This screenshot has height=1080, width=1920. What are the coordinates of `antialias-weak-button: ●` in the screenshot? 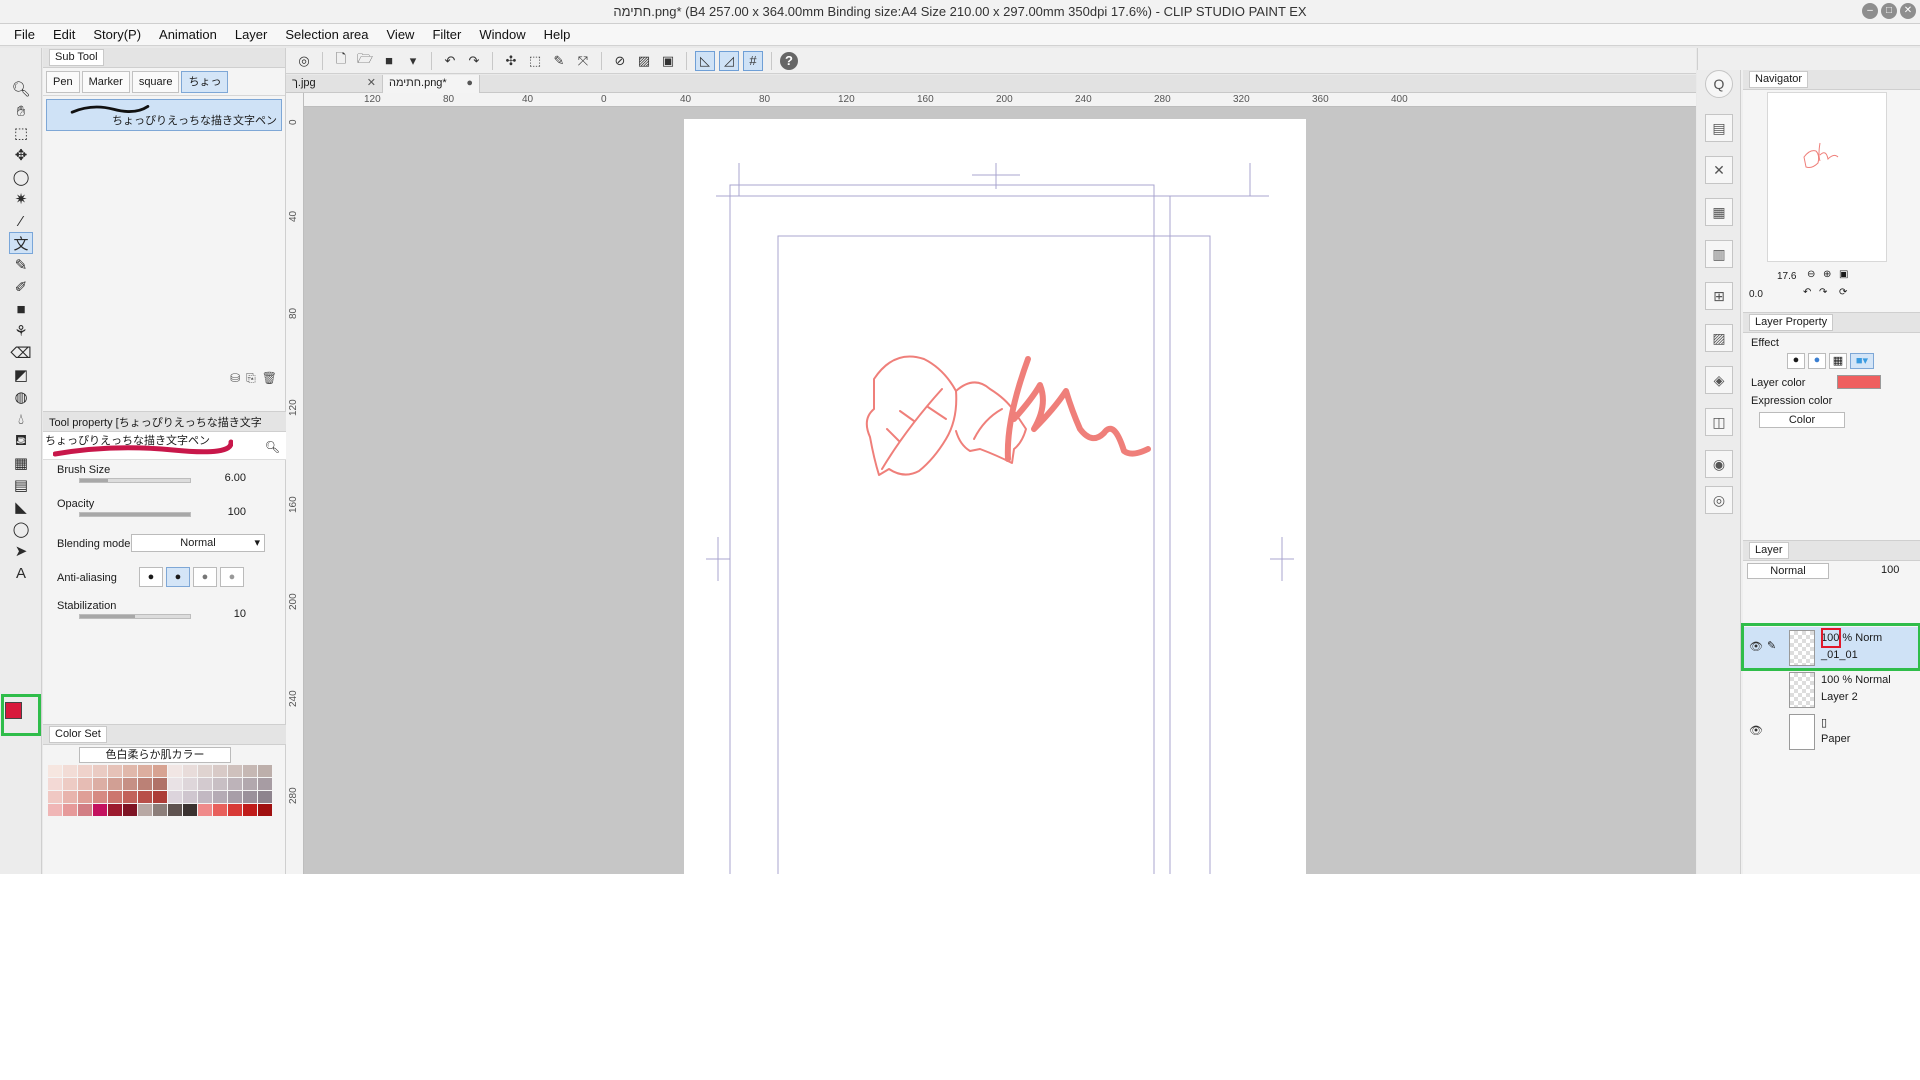 It's located at (178, 577).